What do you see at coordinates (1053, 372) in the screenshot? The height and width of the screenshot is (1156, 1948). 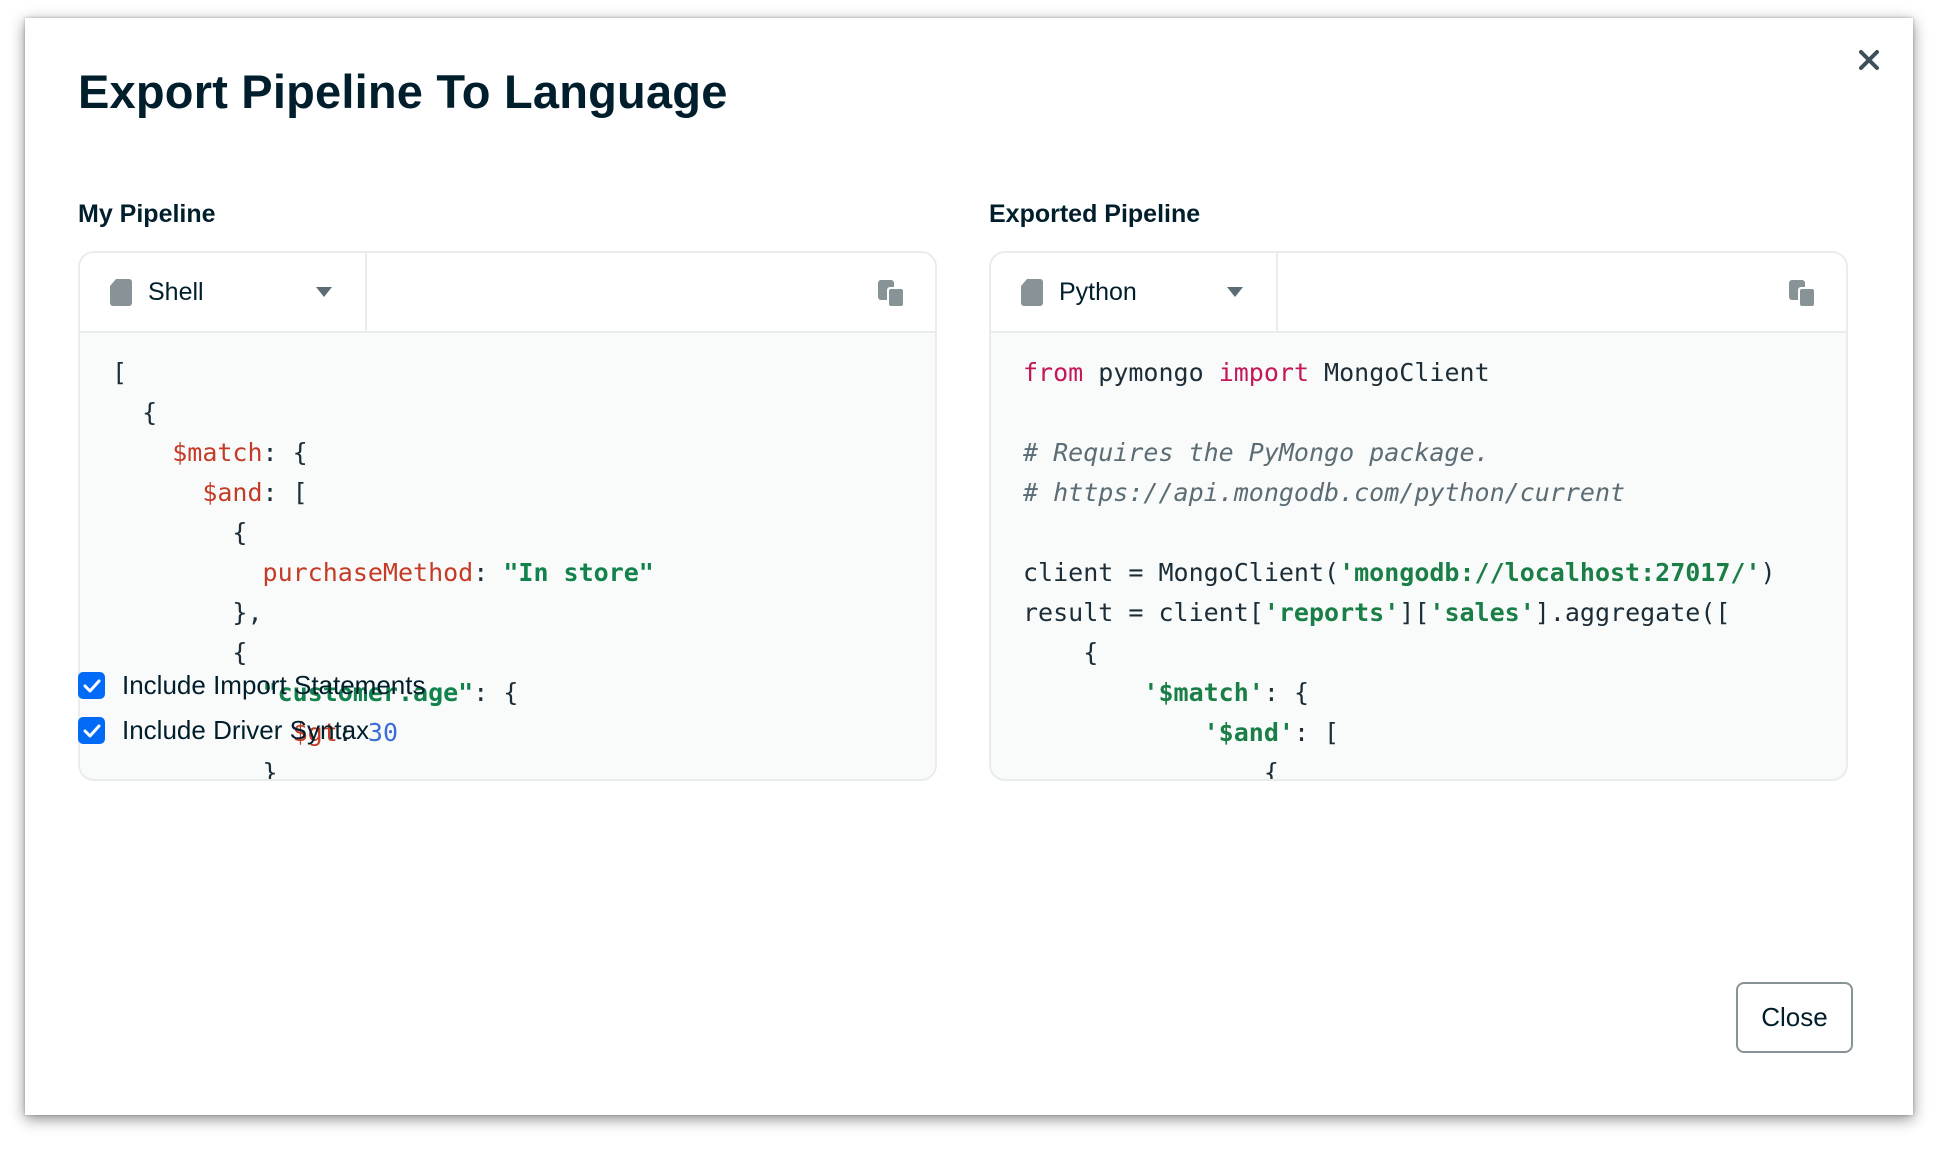 I see `code-token-from: from` at bounding box center [1053, 372].